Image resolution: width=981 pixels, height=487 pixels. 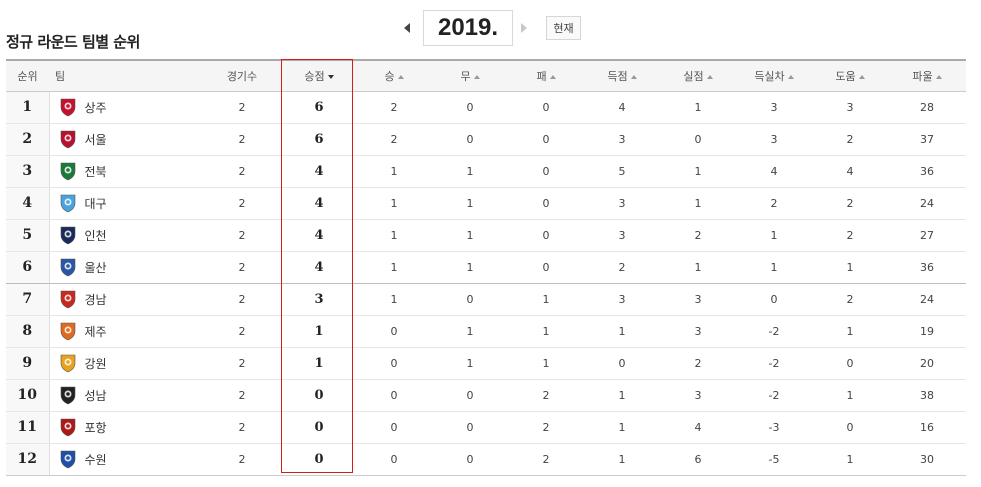 I want to click on previous-year-arrow-icon, so click(x=407, y=28).